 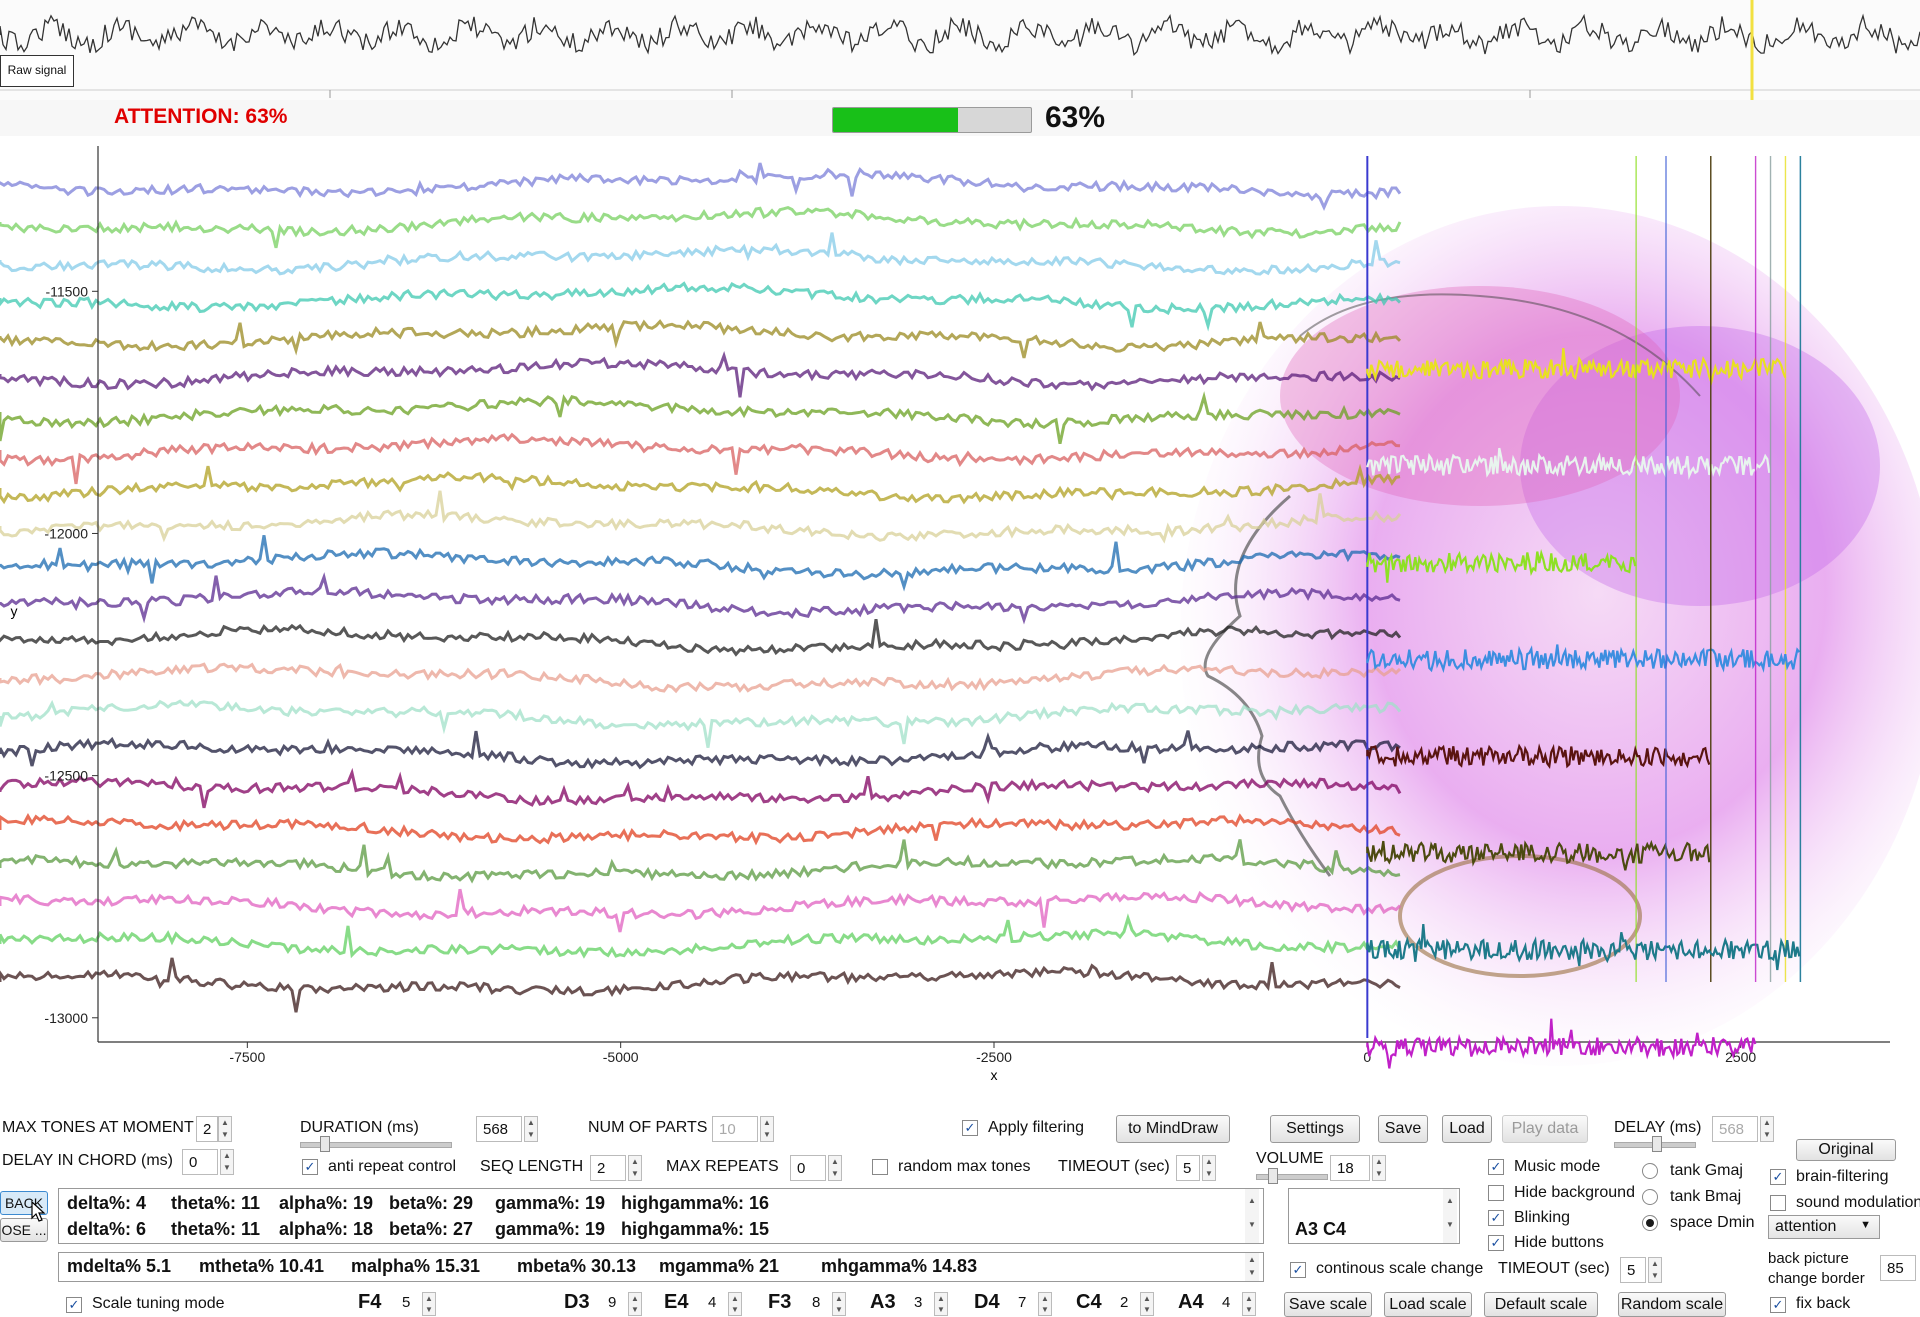 What do you see at coordinates (1846, 1150) in the screenshot?
I see `original-button: Original` at bounding box center [1846, 1150].